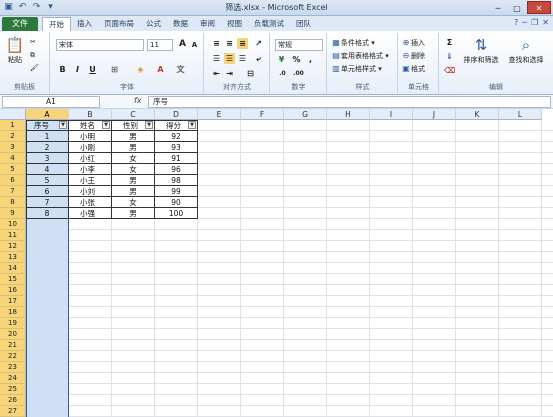 The image size is (553, 417). What do you see at coordinates (242, 43) in the screenshot?
I see `align-bottom-icon: ≡` at bounding box center [242, 43].